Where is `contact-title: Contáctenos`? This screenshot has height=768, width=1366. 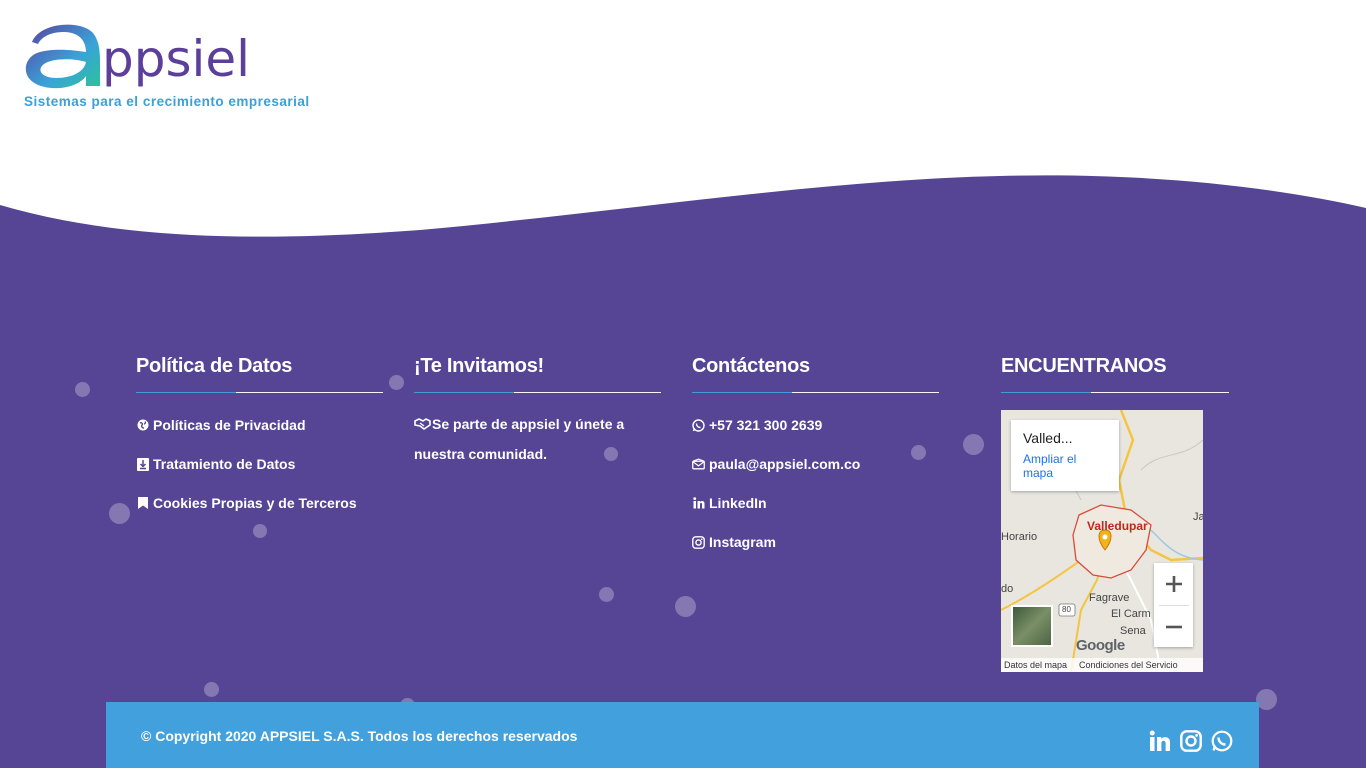 contact-title: Contáctenos is located at coordinates (751, 366).